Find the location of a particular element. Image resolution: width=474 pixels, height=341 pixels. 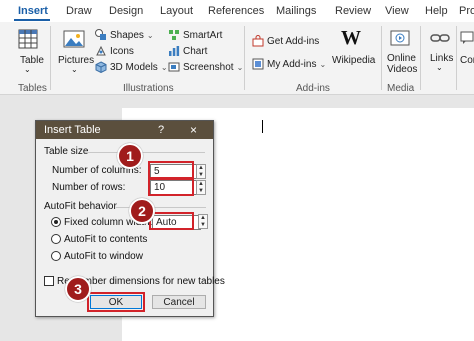

store-icon is located at coordinates (258, 41).